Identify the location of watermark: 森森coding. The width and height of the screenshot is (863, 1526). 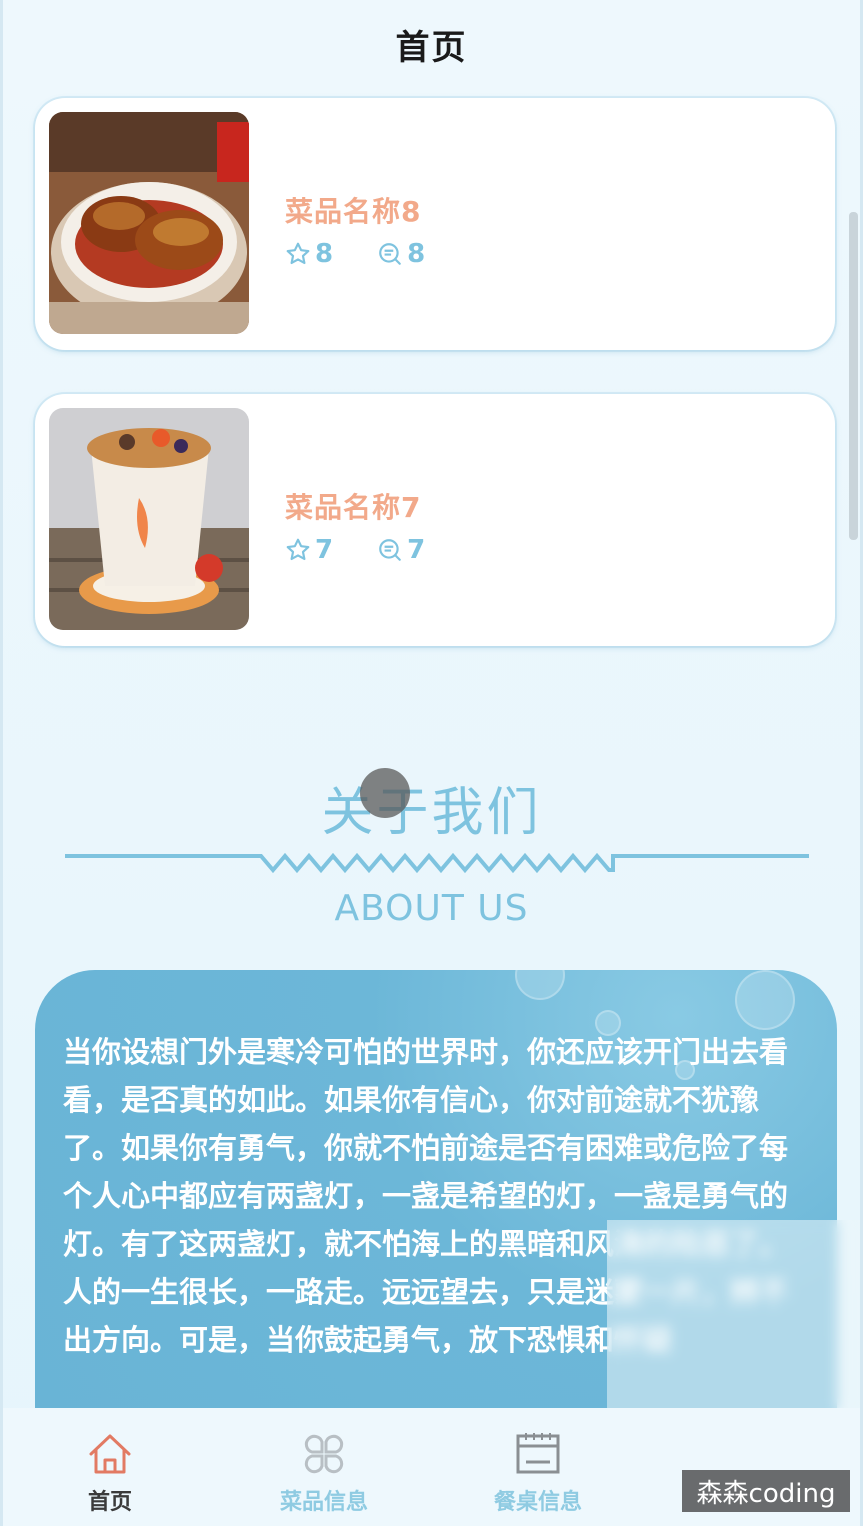
(766, 1491).